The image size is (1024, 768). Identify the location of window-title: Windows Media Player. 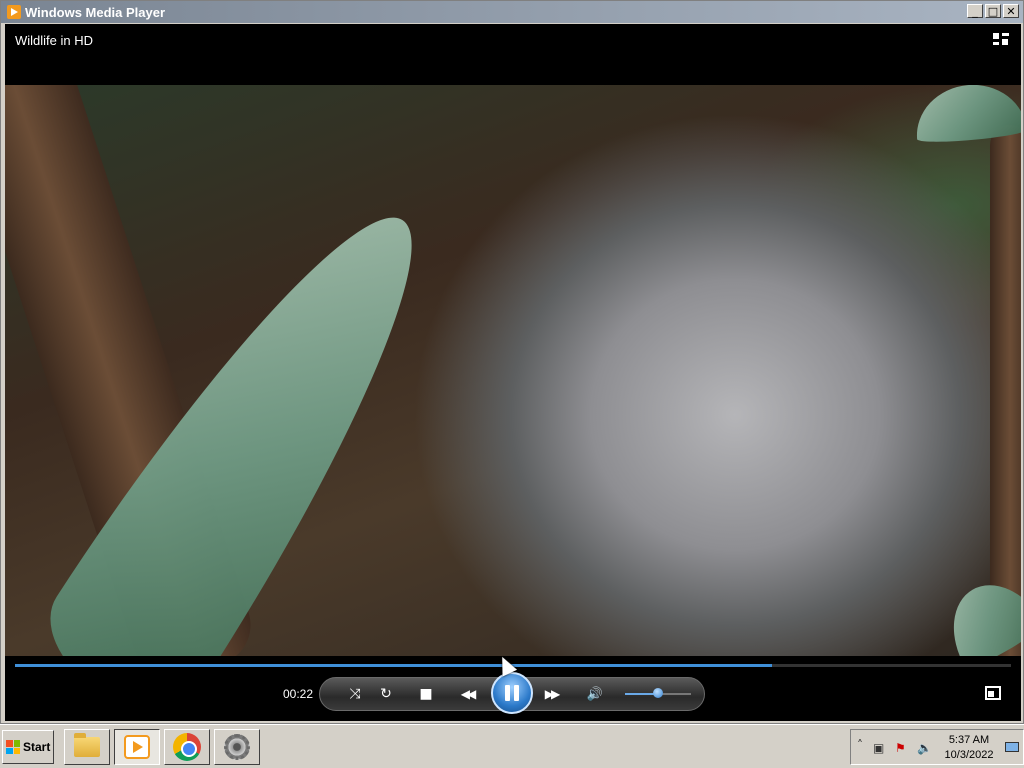
(95, 12).